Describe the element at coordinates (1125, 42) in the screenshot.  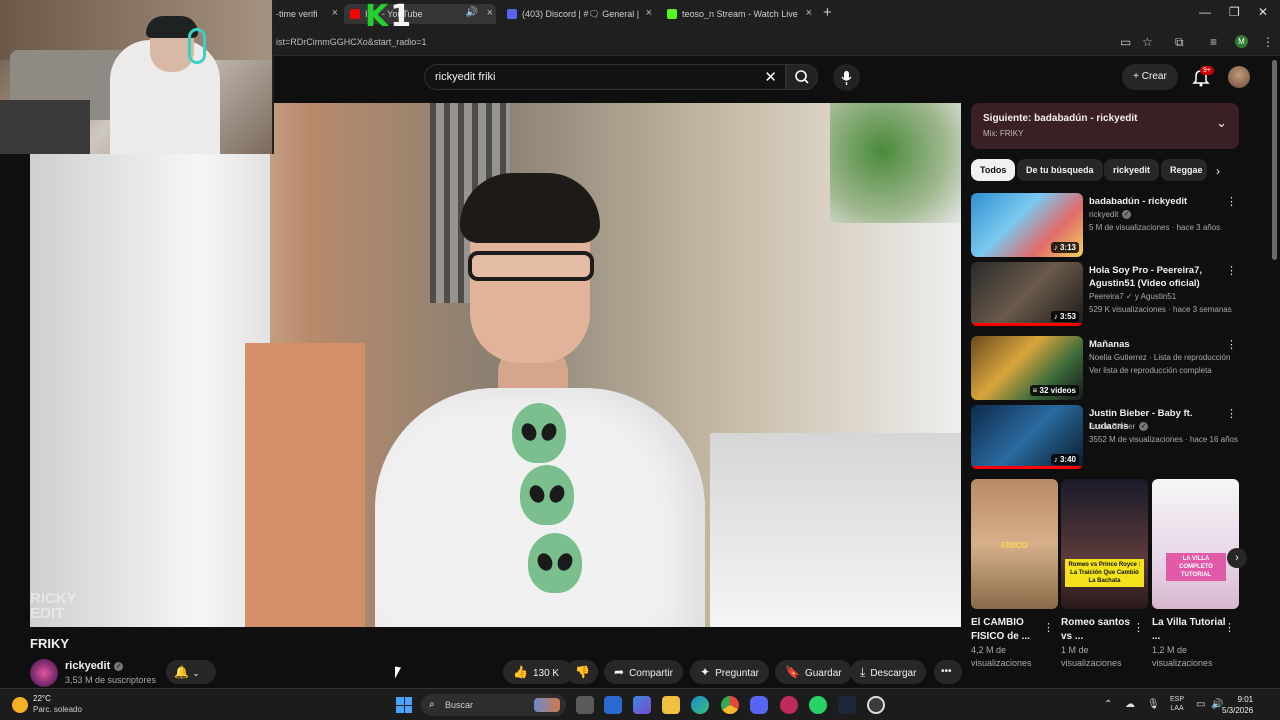
I see `cast-icon: ▭` at that location.